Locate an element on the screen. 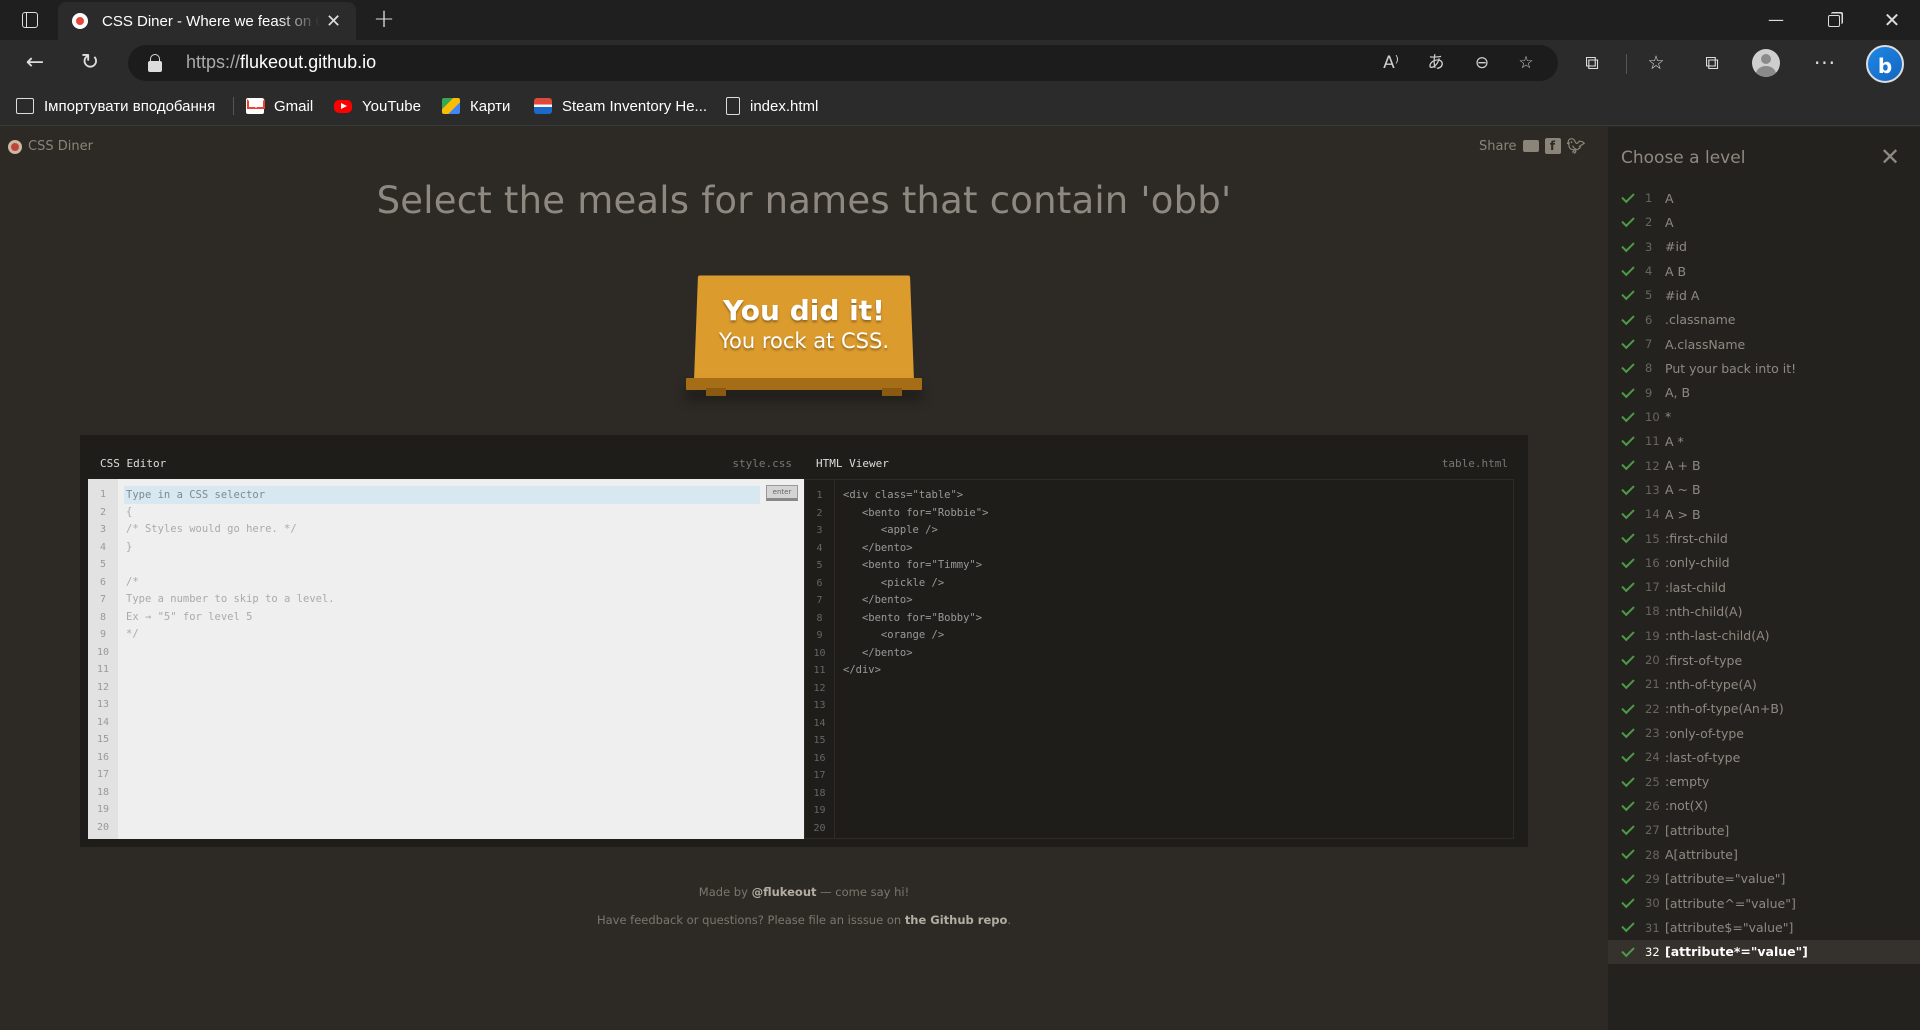 Image resolution: width=1920 pixels, height=1030 pixels. address-bar: https://flukeout.github.io A⁾ あ ⊖ ☆ is located at coordinates (843, 63).